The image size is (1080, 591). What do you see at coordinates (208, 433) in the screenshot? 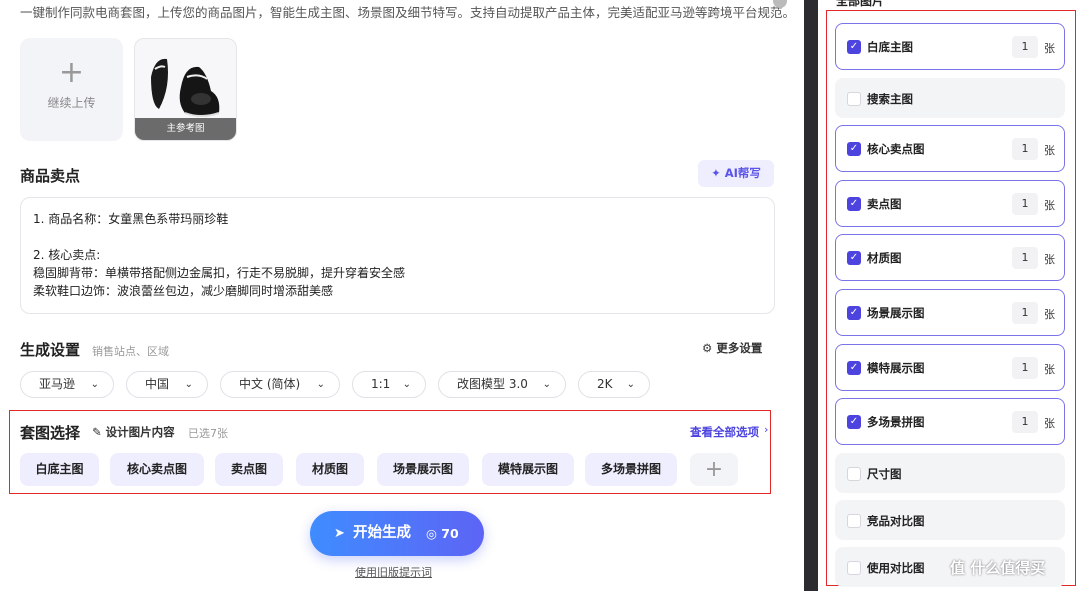
I see `selected-count: 已选7张` at bounding box center [208, 433].